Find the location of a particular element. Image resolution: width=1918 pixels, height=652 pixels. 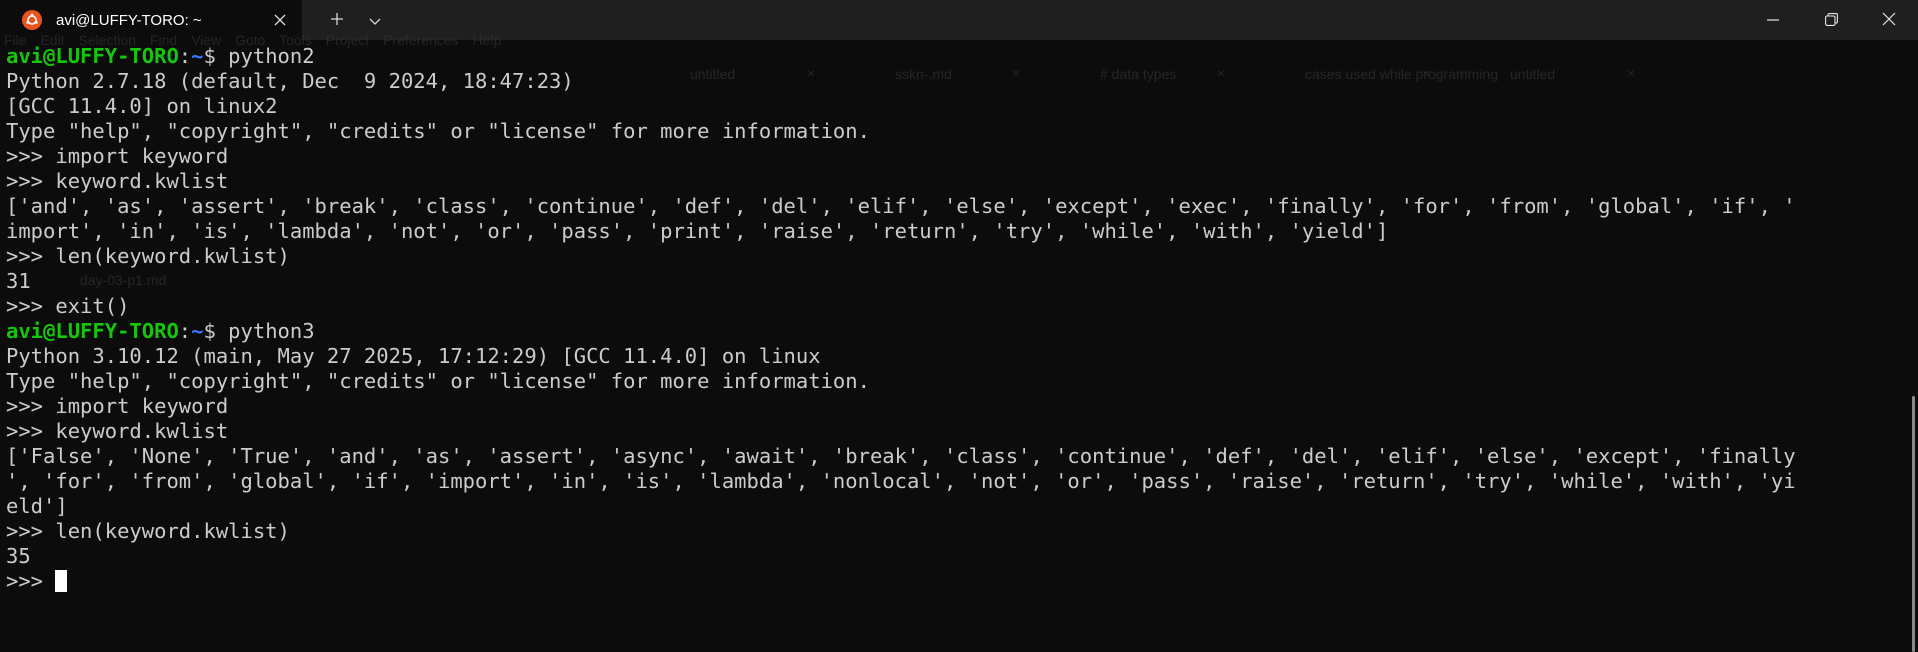

terminal-line: 31 is located at coordinates (962, 281).